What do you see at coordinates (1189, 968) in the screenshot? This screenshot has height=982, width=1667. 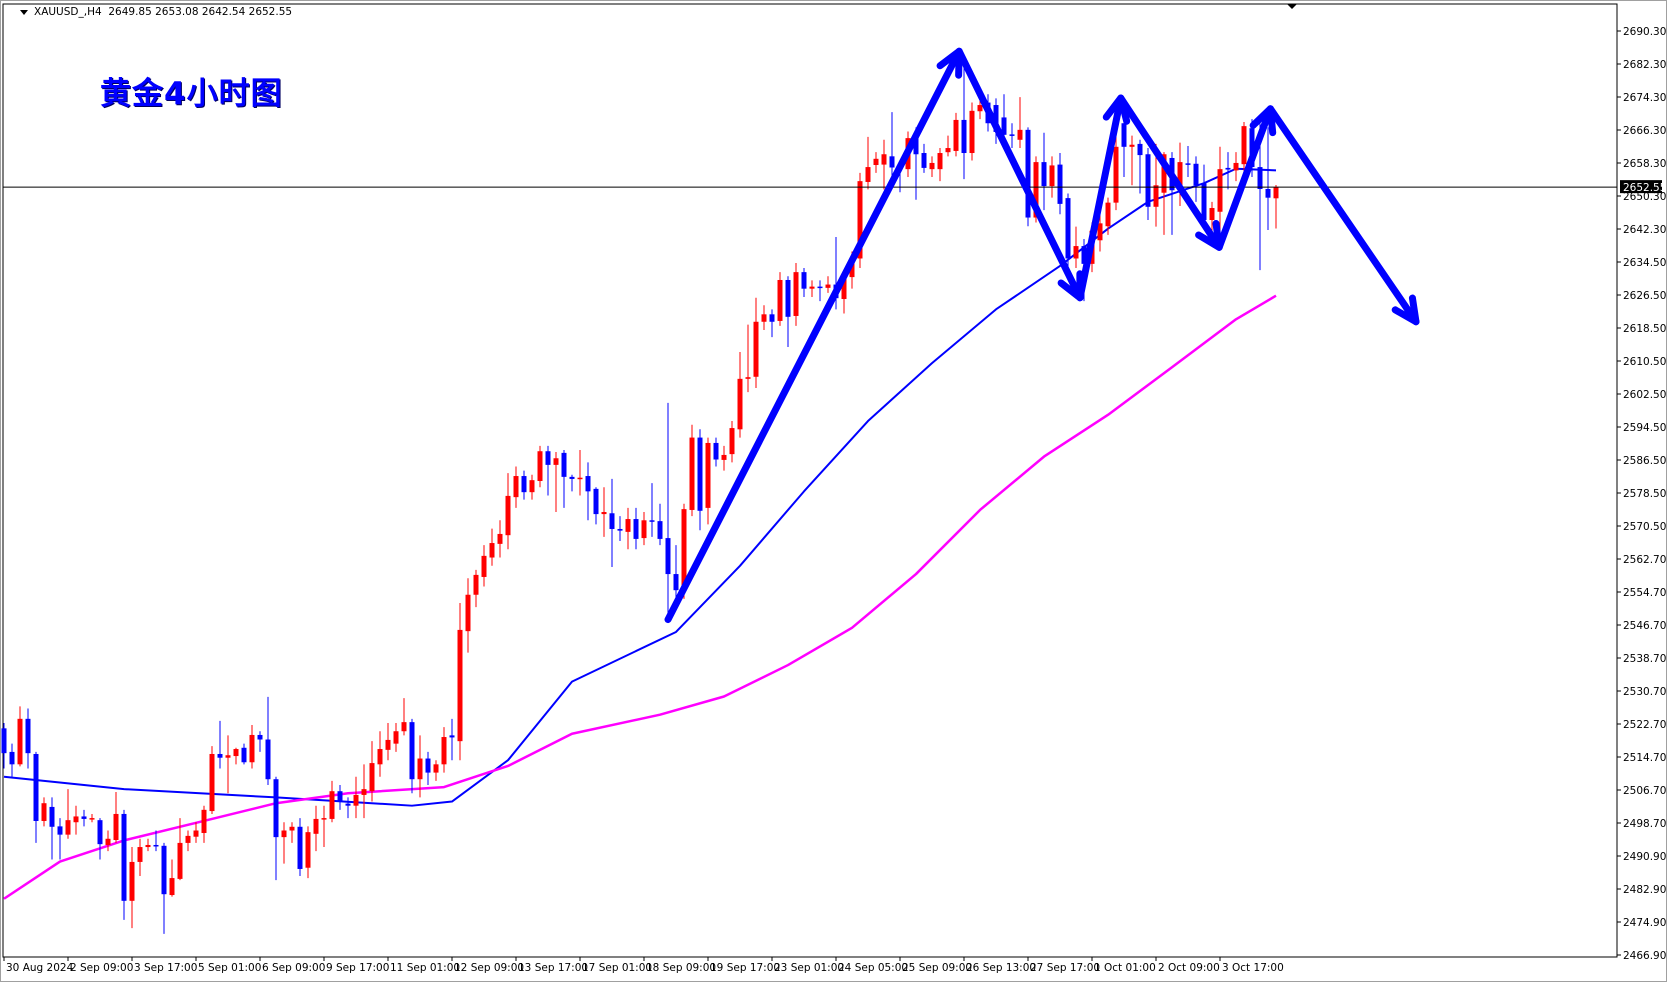 I see `time-tick-label: 2 Oct 09:00` at bounding box center [1189, 968].